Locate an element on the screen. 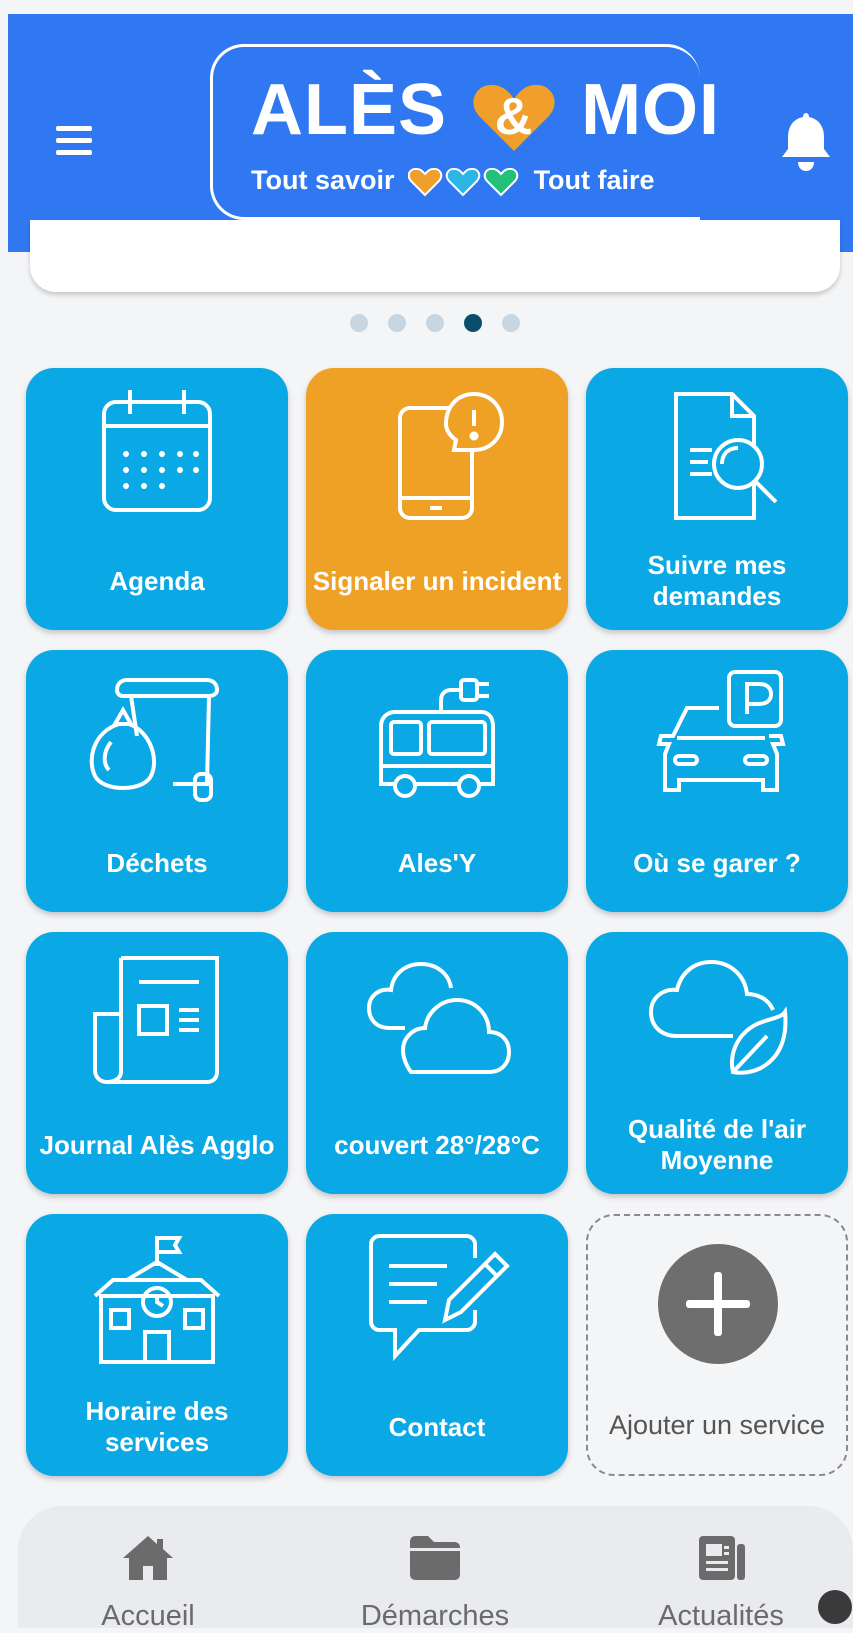 The width and height of the screenshot is (853, 1633). screen-search-icon is located at coordinates (835, 1607).